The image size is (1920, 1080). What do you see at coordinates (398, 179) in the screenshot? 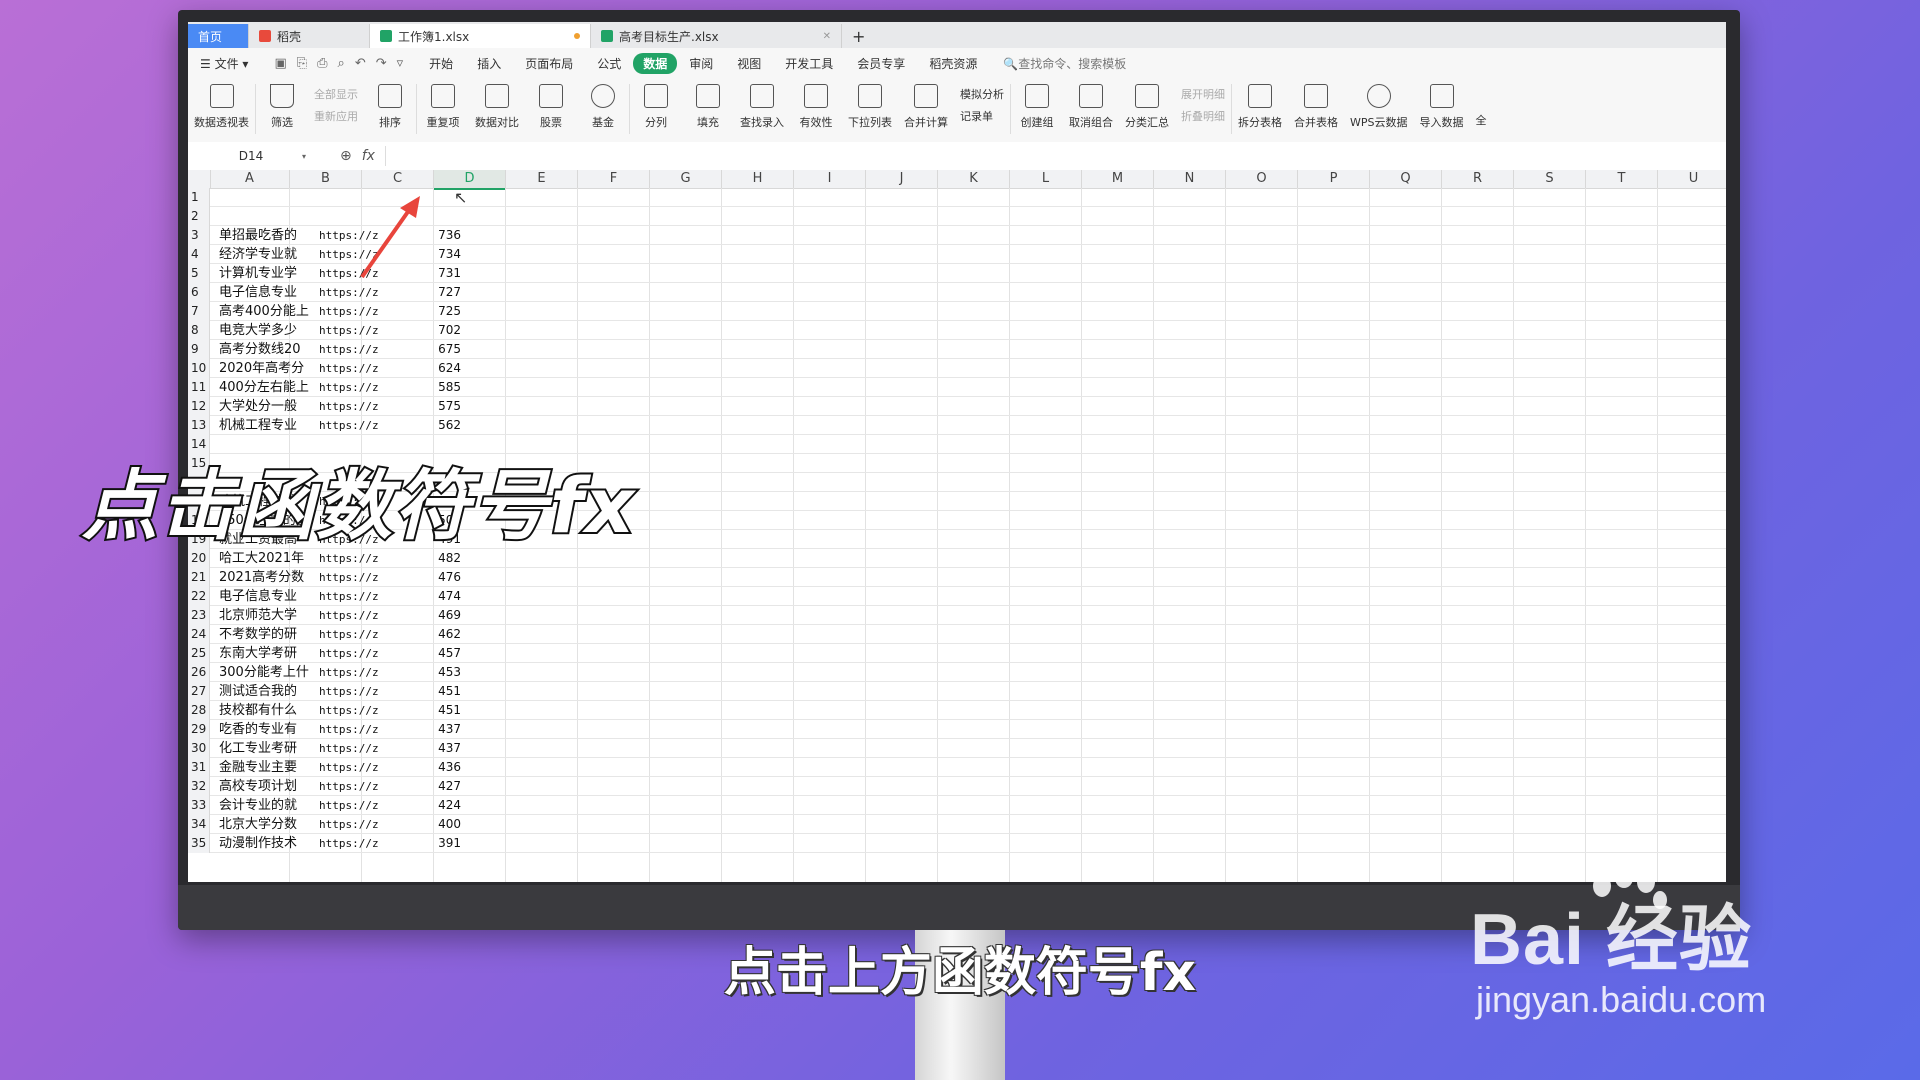
I see `column-header-c: C` at bounding box center [398, 179].